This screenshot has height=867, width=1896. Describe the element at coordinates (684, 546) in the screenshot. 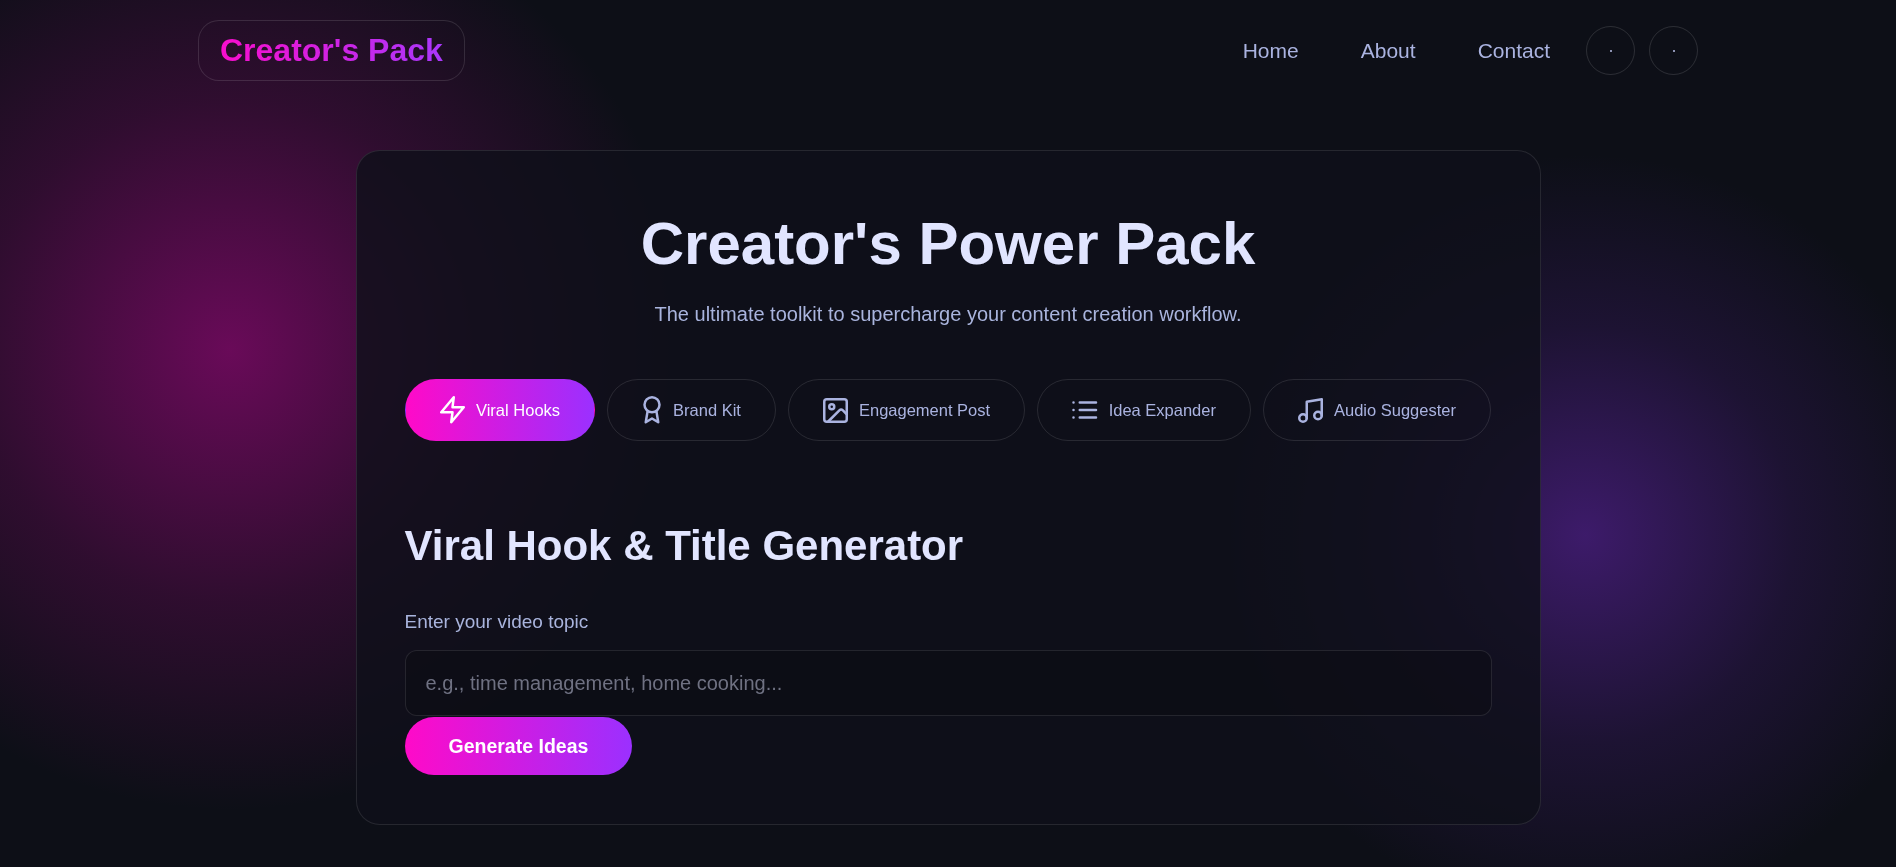

I see `section-heading: Viral Hook & Title Generator` at that location.